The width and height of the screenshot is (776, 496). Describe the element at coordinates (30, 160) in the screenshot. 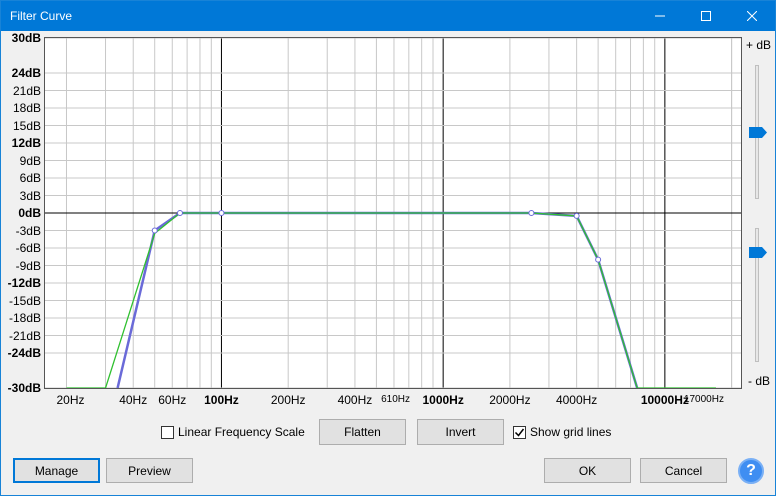

I see `y-tick-label: 9dB` at that location.